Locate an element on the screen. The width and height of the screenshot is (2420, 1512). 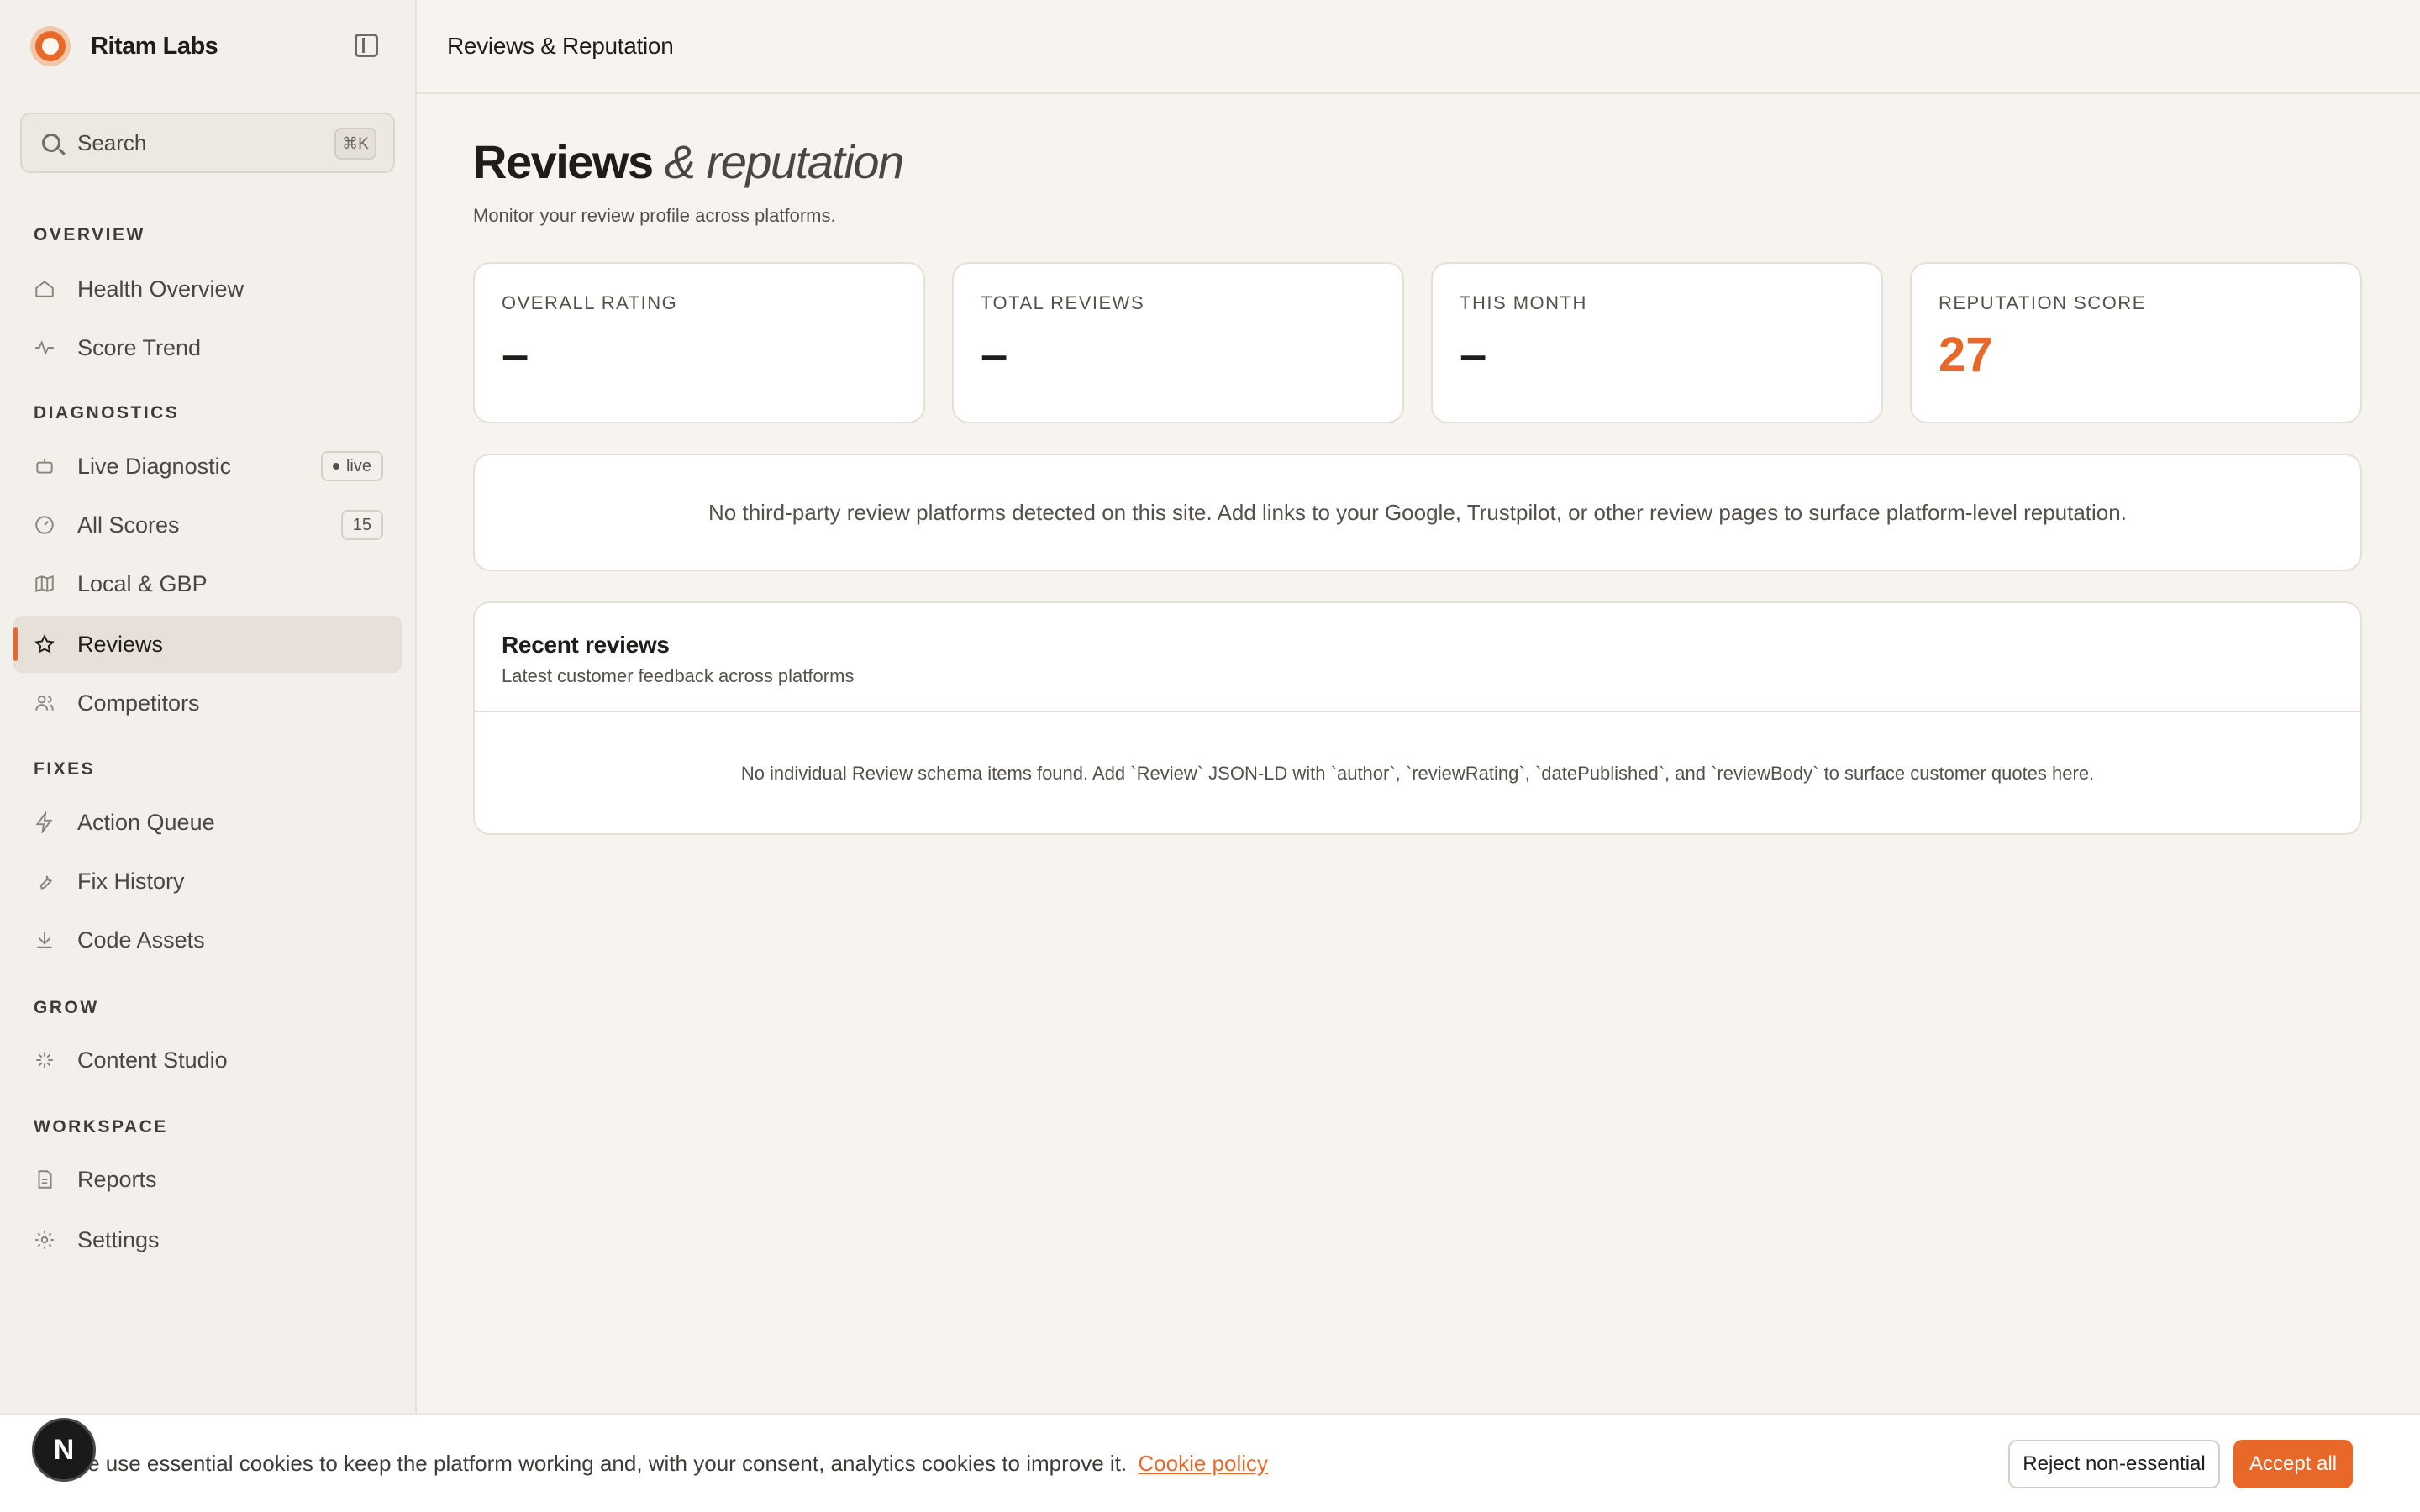
sidebar-item-label: Competitors is located at coordinates (138, 703).